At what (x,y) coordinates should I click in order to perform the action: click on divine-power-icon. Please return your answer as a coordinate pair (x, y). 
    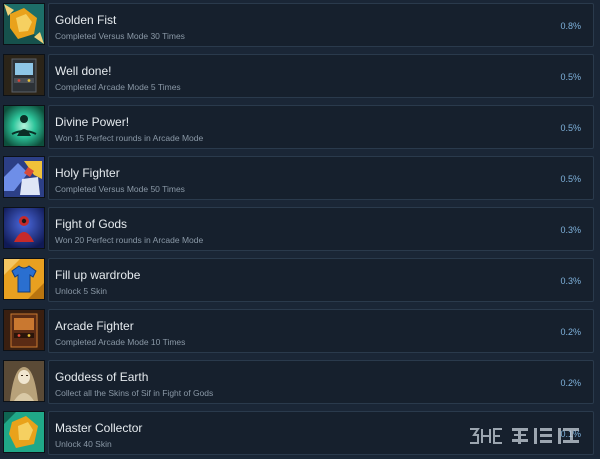
    Looking at the image, I should click on (24, 126).